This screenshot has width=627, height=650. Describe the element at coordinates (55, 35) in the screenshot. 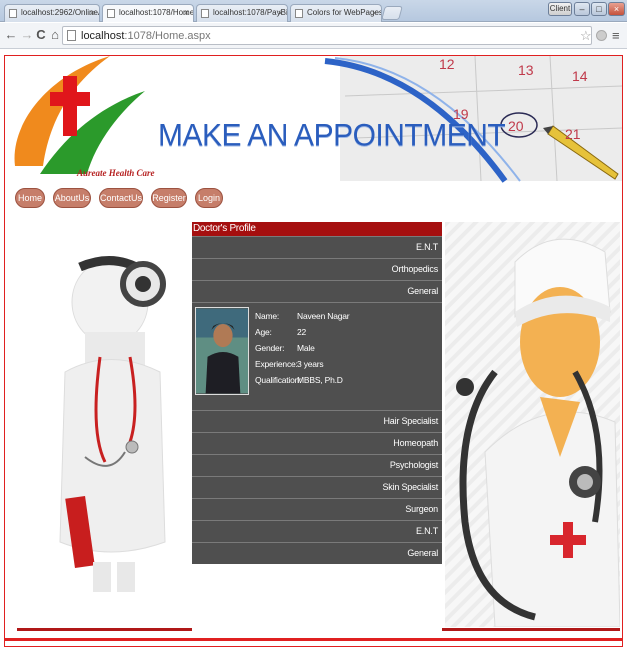

I see `home-icon: ⌂` at that location.